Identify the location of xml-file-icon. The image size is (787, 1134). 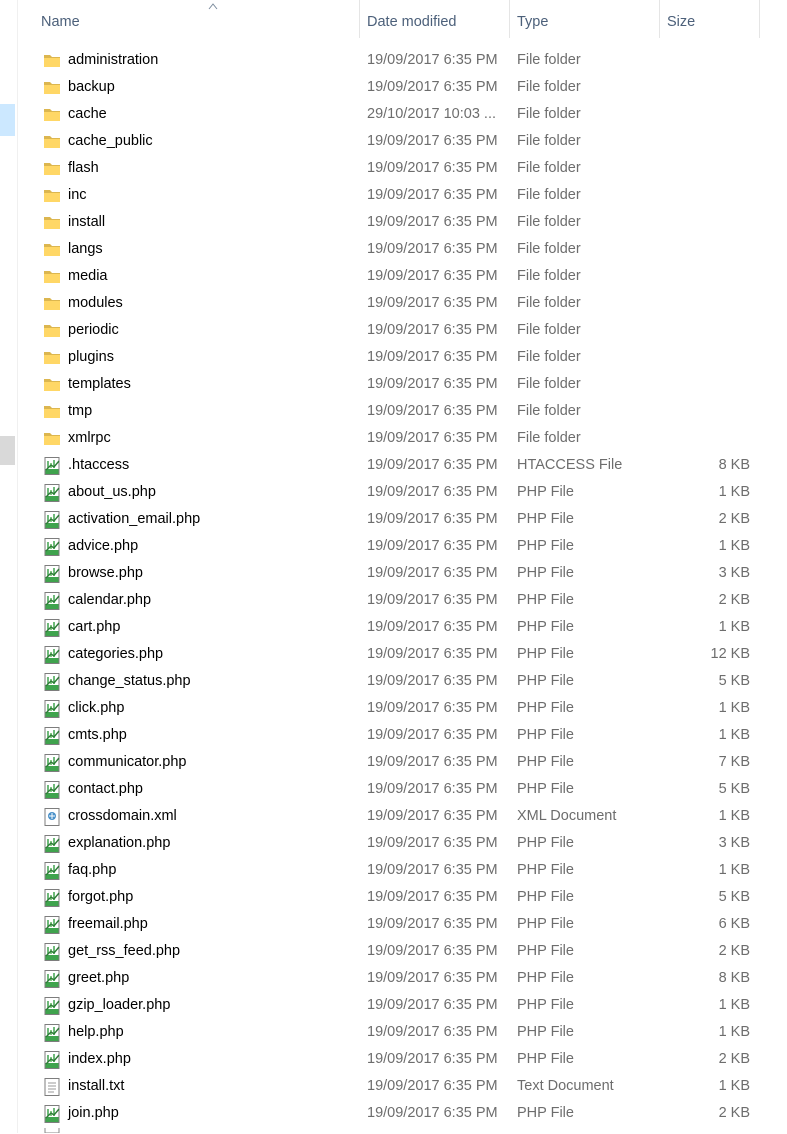
(52, 817).